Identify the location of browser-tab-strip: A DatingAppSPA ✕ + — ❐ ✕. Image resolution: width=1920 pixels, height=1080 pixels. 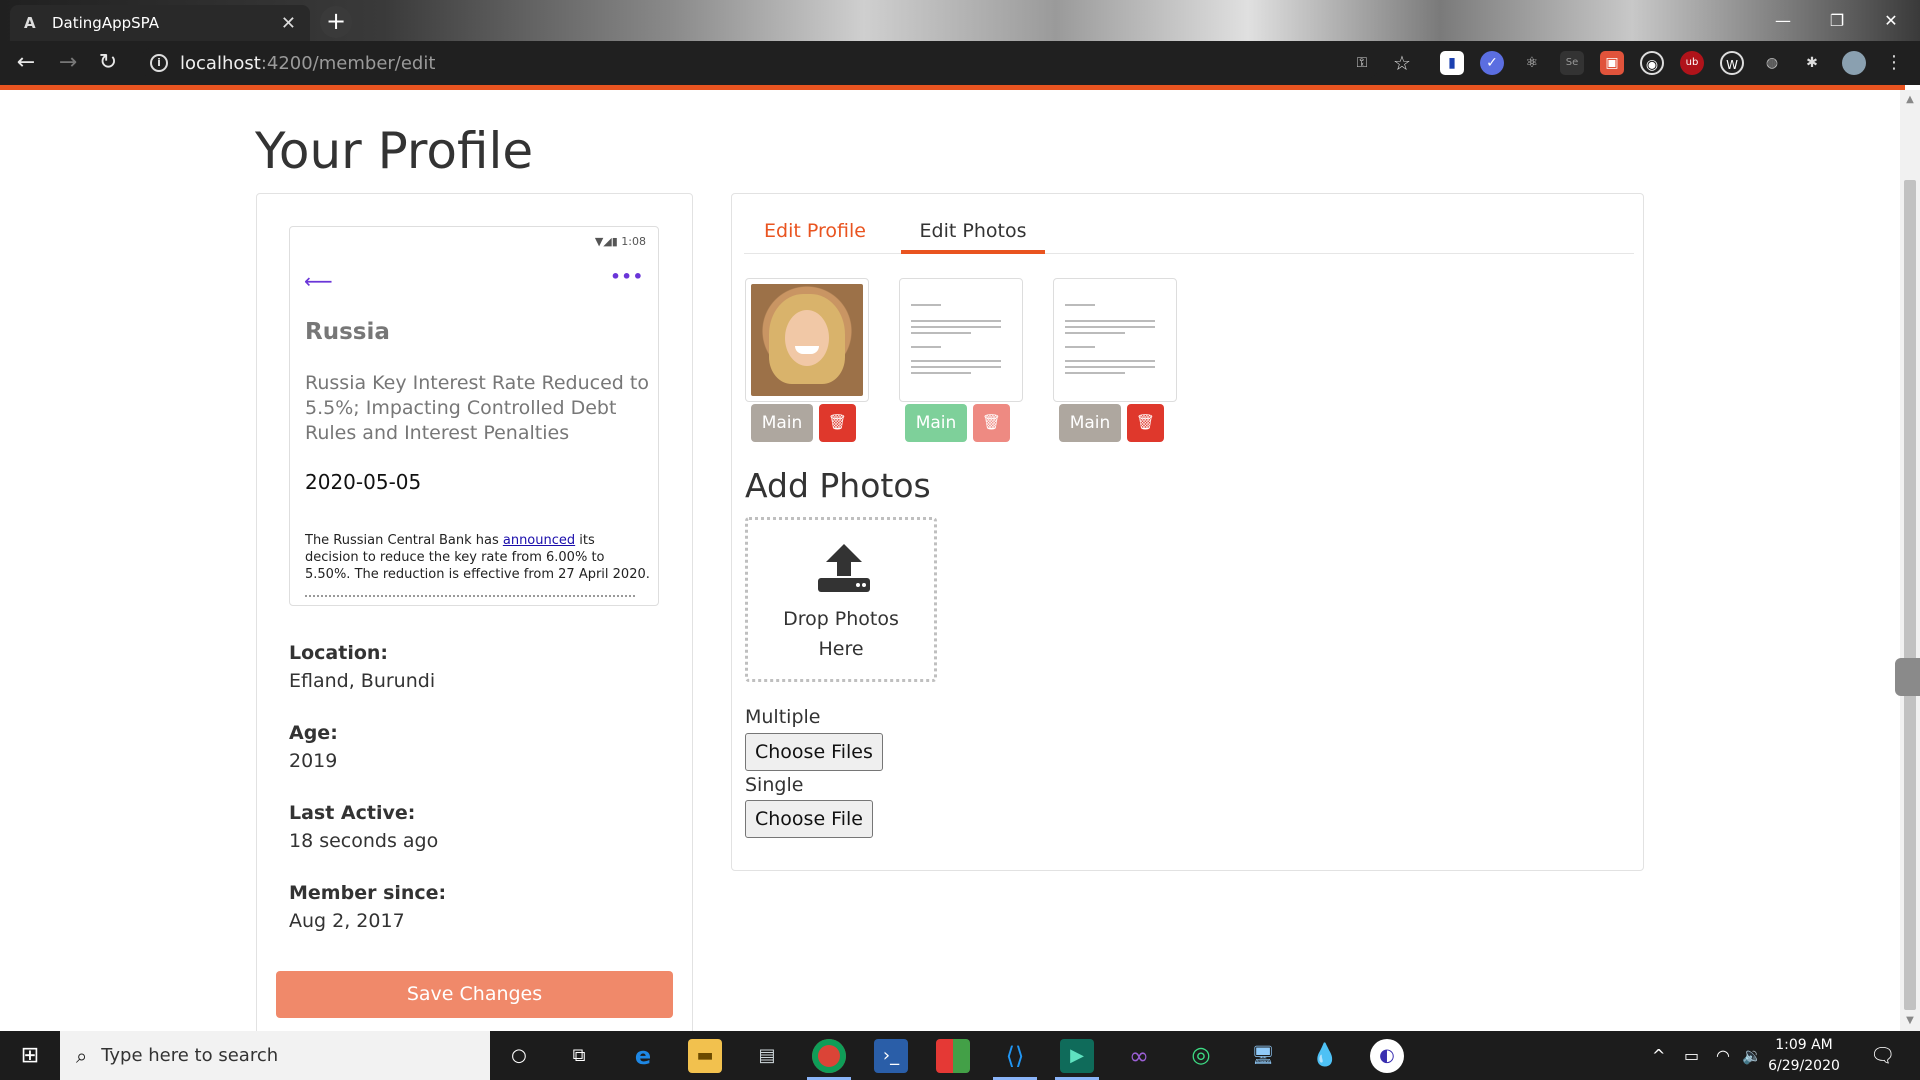
(960, 20).